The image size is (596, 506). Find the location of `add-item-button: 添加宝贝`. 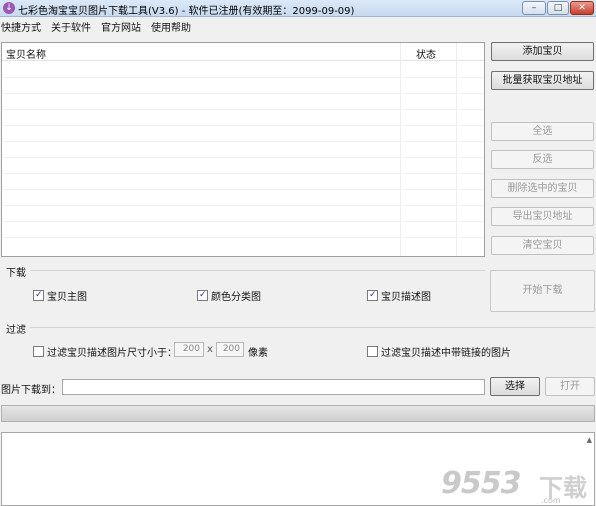

add-item-button: 添加宝贝 is located at coordinates (542, 51).